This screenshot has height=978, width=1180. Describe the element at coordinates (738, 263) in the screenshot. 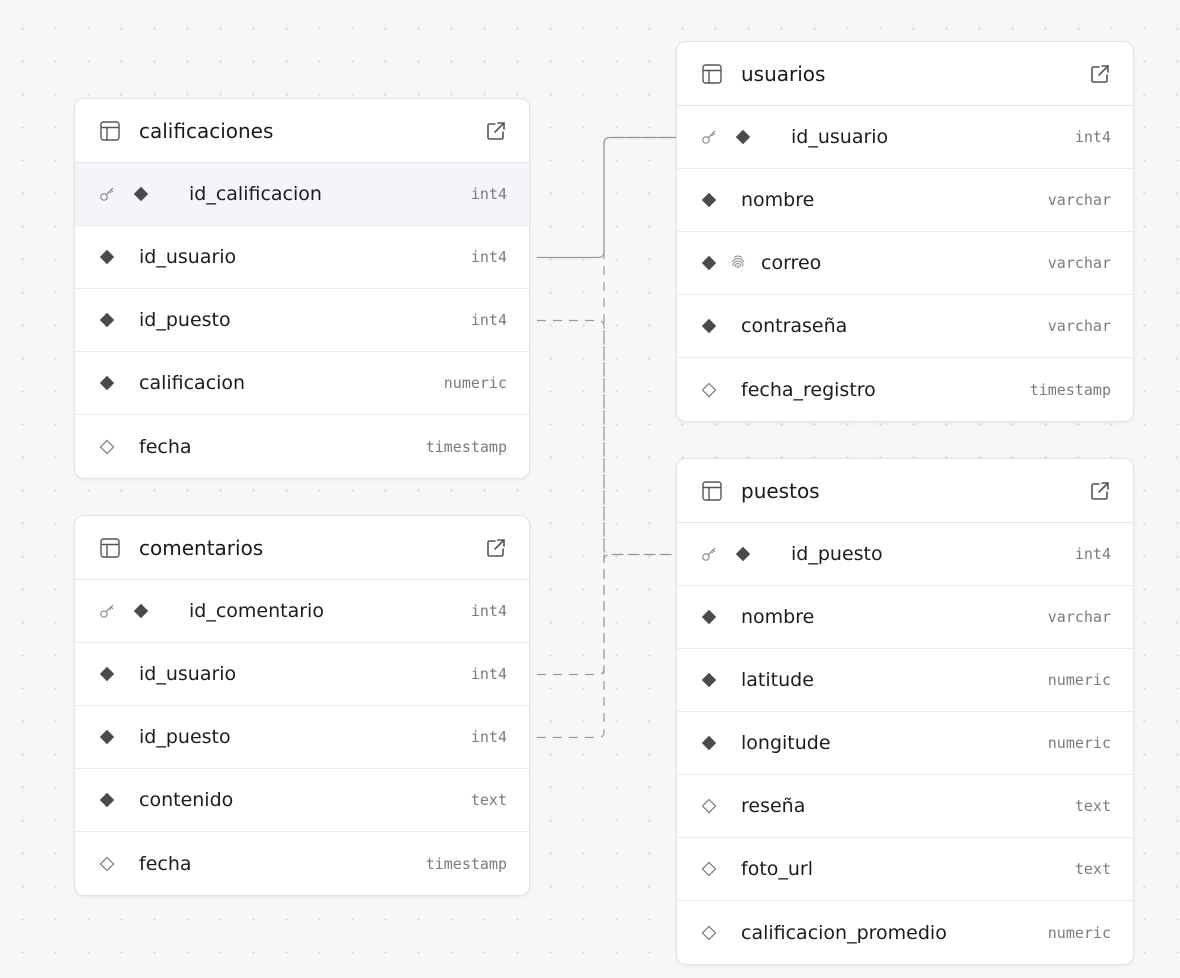

I see `fingerprint-icon` at that location.